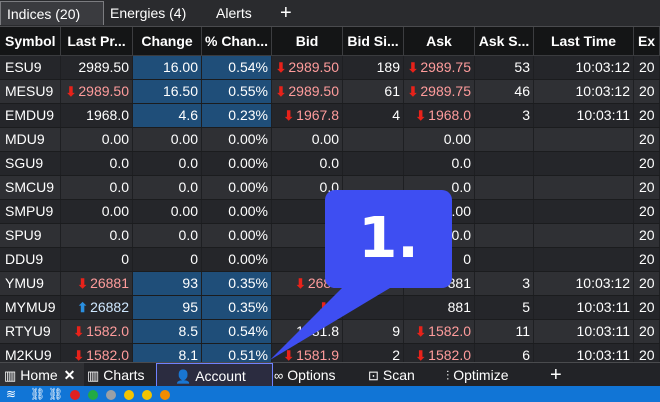  Describe the element at coordinates (30, 41) in the screenshot. I see `column-header: Symbol` at that location.